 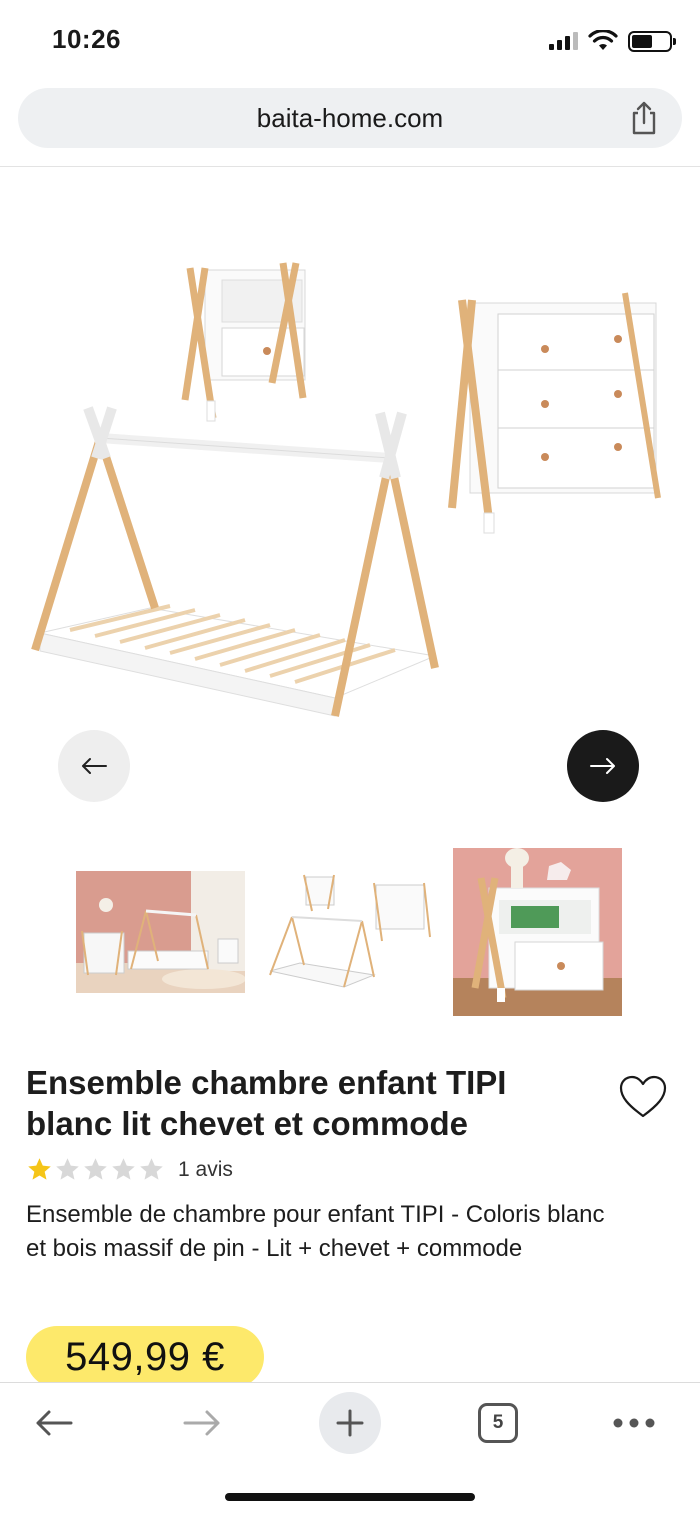 I want to click on status-time: 10:26, so click(x=86, y=39).